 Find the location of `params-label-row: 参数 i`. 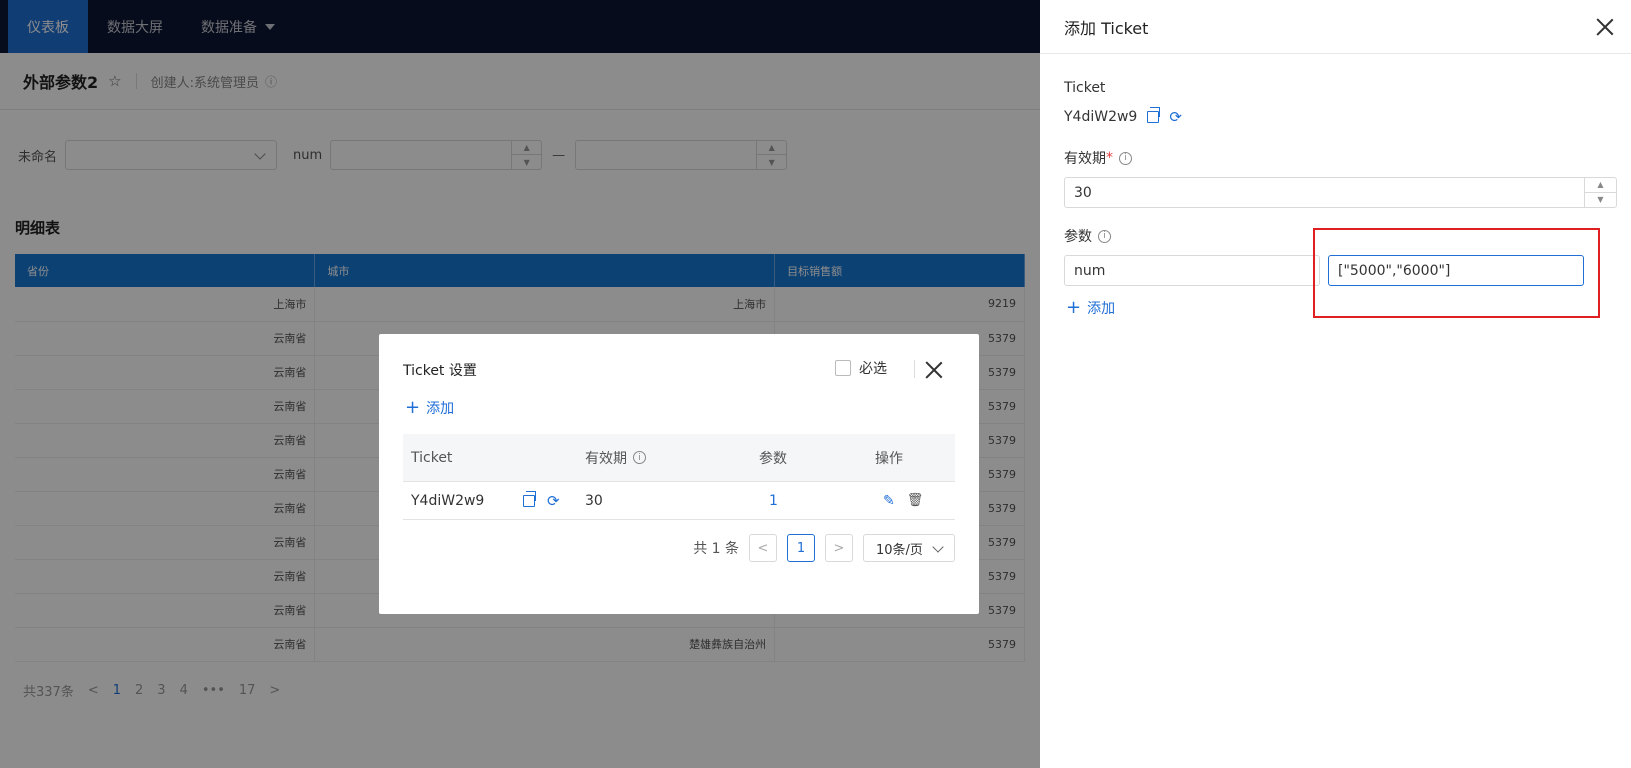

params-label-row: 参数 i is located at coordinates (1087, 236).